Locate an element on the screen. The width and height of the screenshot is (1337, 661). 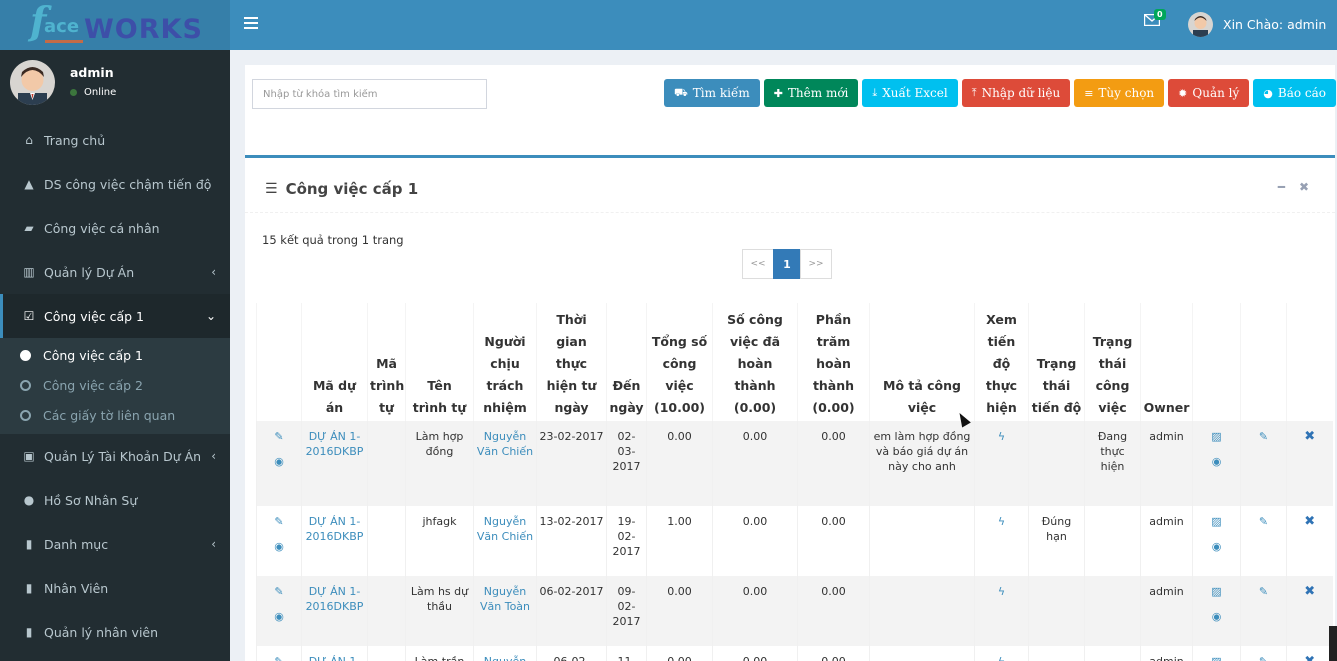
sidebar-item-project-accounts: ▣ Quản Lý Tài Khoản Dự Án ‹ is located at coordinates (115, 456).